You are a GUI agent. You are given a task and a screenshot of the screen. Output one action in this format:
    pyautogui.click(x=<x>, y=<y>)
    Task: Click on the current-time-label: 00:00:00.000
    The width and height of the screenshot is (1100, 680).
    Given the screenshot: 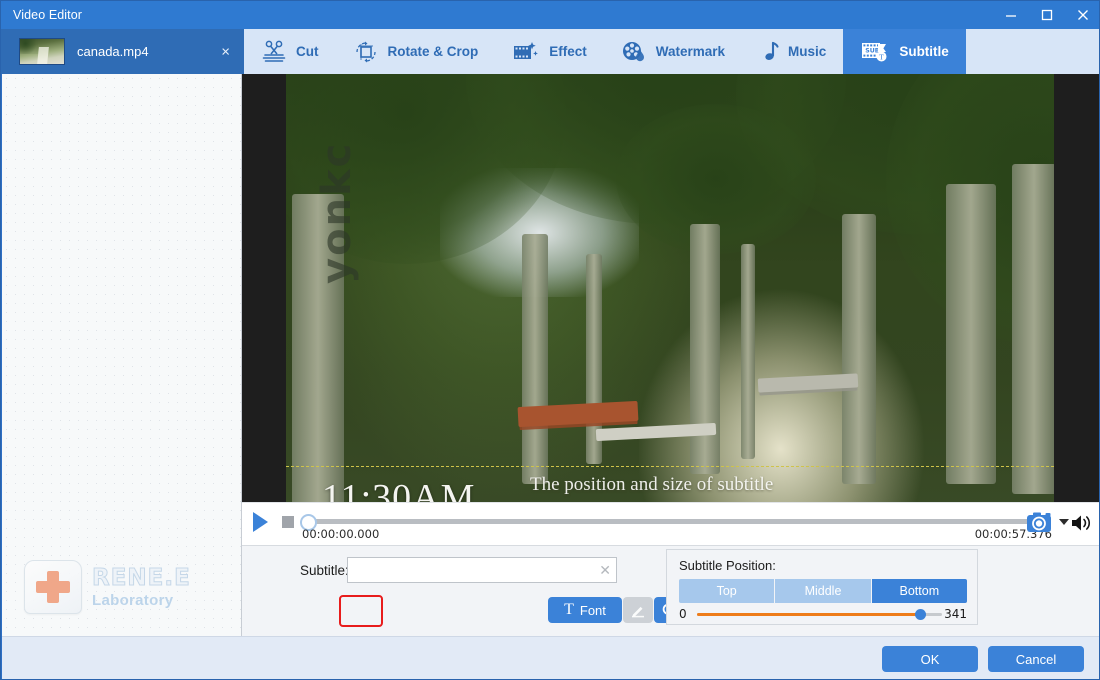 What is the action you would take?
    pyautogui.click(x=341, y=534)
    